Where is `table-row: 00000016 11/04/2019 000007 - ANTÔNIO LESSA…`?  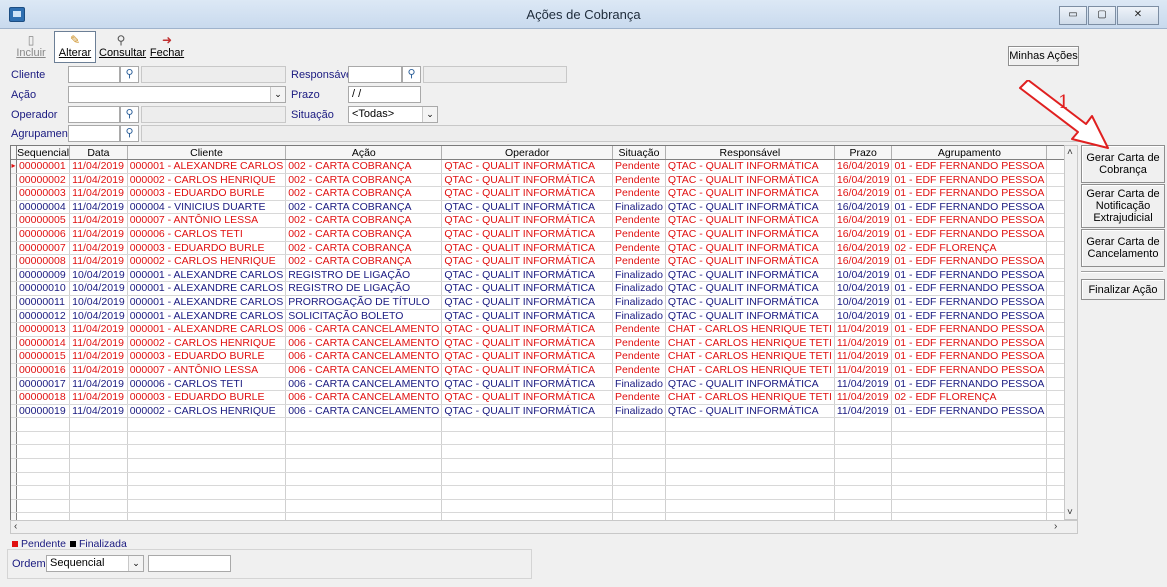 table-row: 00000016 11/04/2019 000007 - ANTÔNIO LESSA… is located at coordinates (538, 370).